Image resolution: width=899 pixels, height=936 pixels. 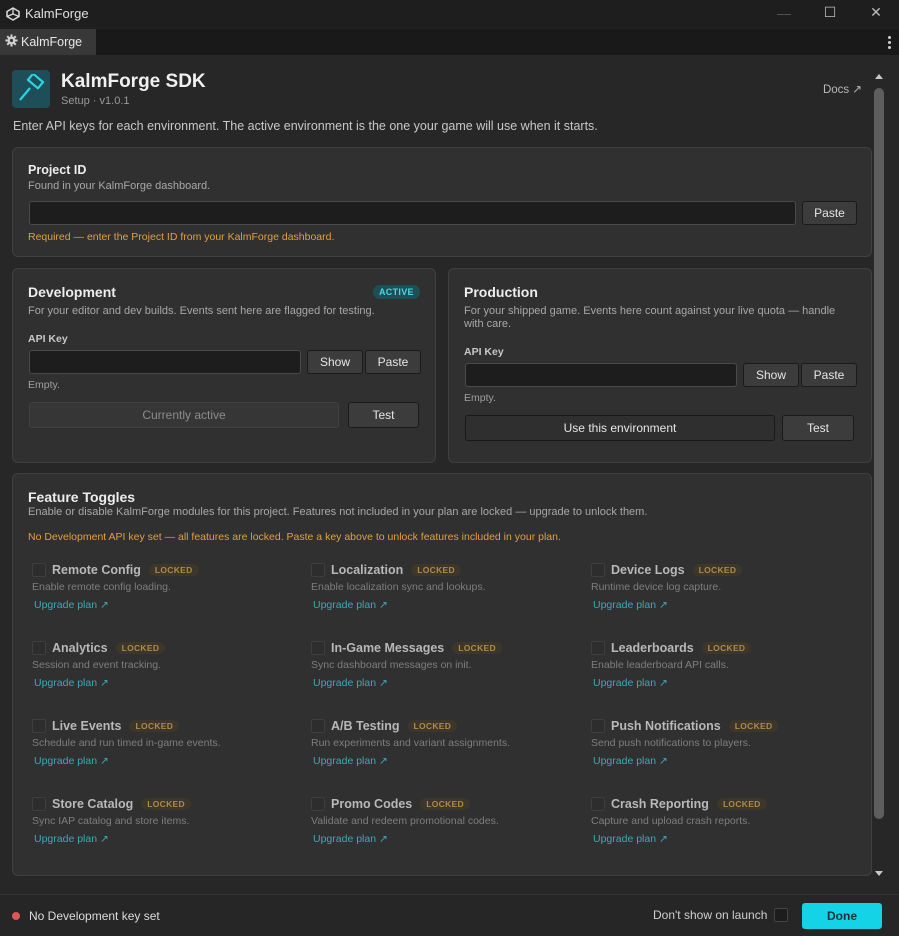 What do you see at coordinates (44, 385) in the screenshot?
I see `development-key-status: Empty.` at bounding box center [44, 385].